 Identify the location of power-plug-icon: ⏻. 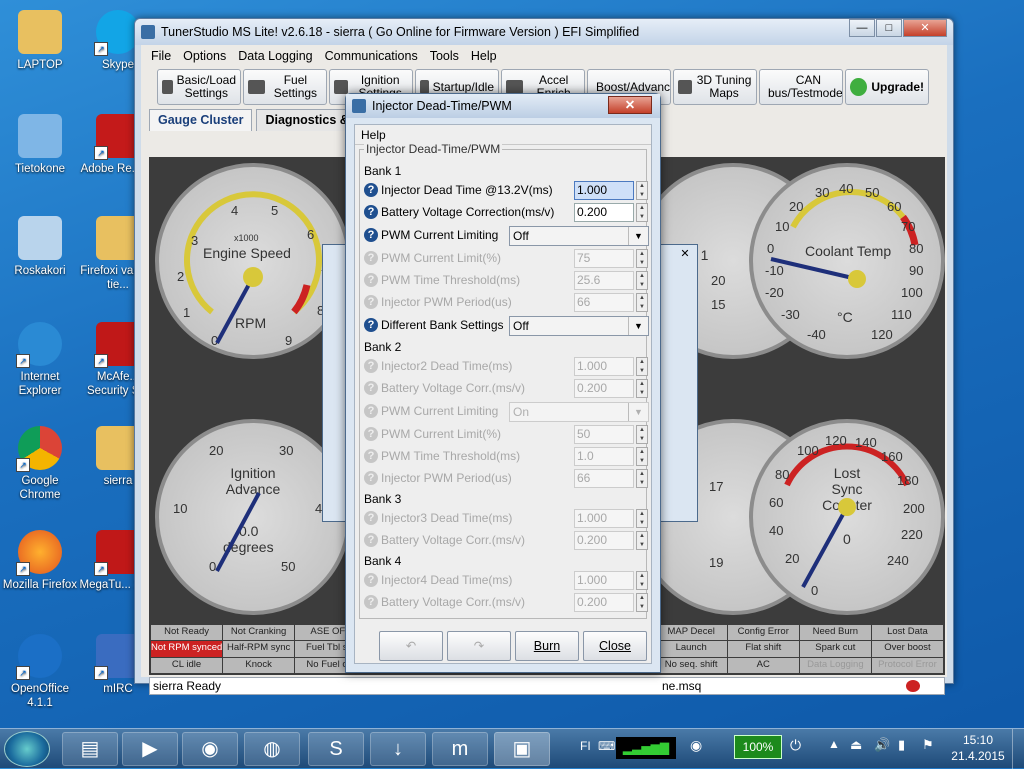
(795, 745).